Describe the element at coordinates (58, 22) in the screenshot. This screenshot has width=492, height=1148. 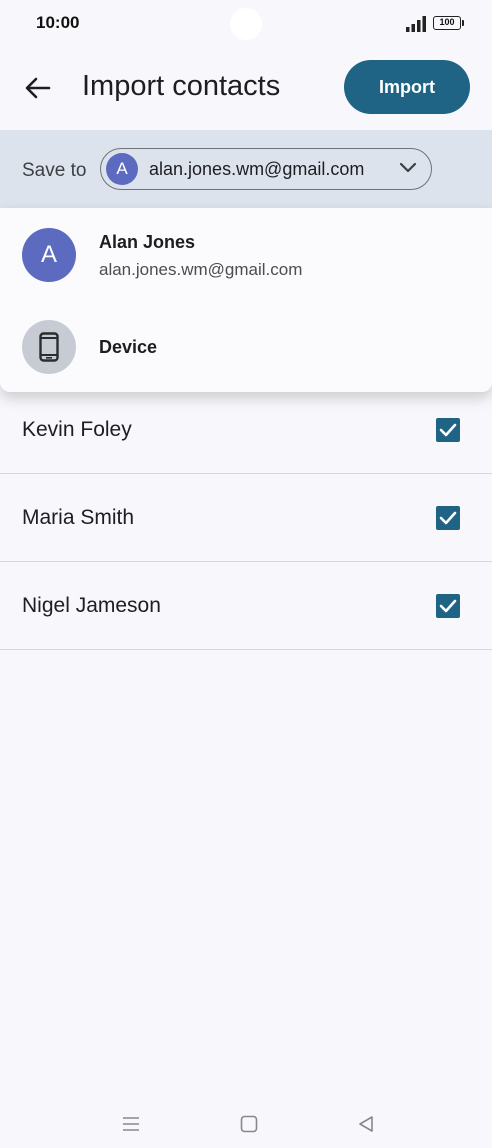
I see `status-time: 10:00` at that location.